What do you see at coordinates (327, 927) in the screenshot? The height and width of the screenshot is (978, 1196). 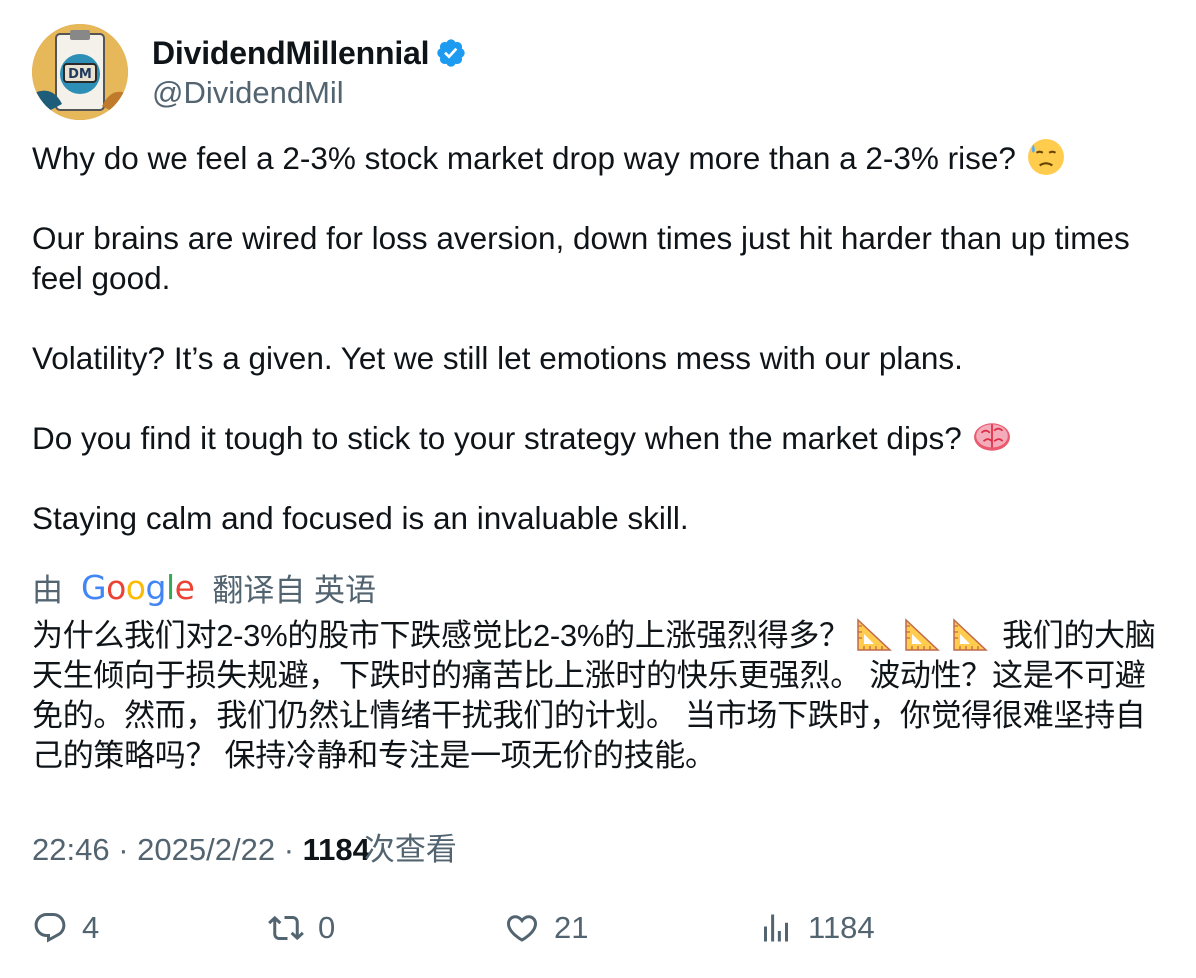 I see `retweet-count: 0` at bounding box center [327, 927].